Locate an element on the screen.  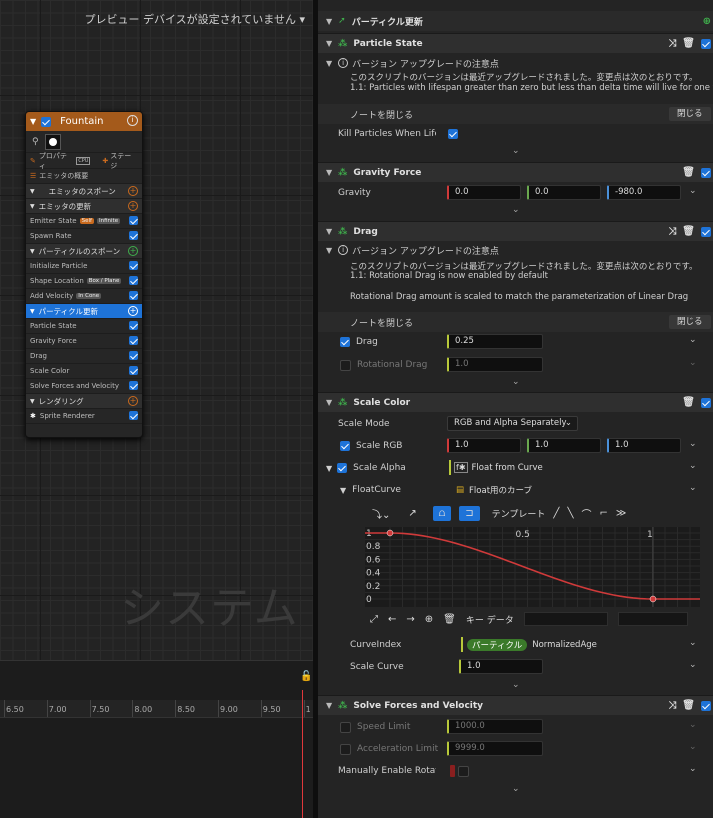
node-row: ✱ Sprite Renderer is located at coordinates (84, 416).